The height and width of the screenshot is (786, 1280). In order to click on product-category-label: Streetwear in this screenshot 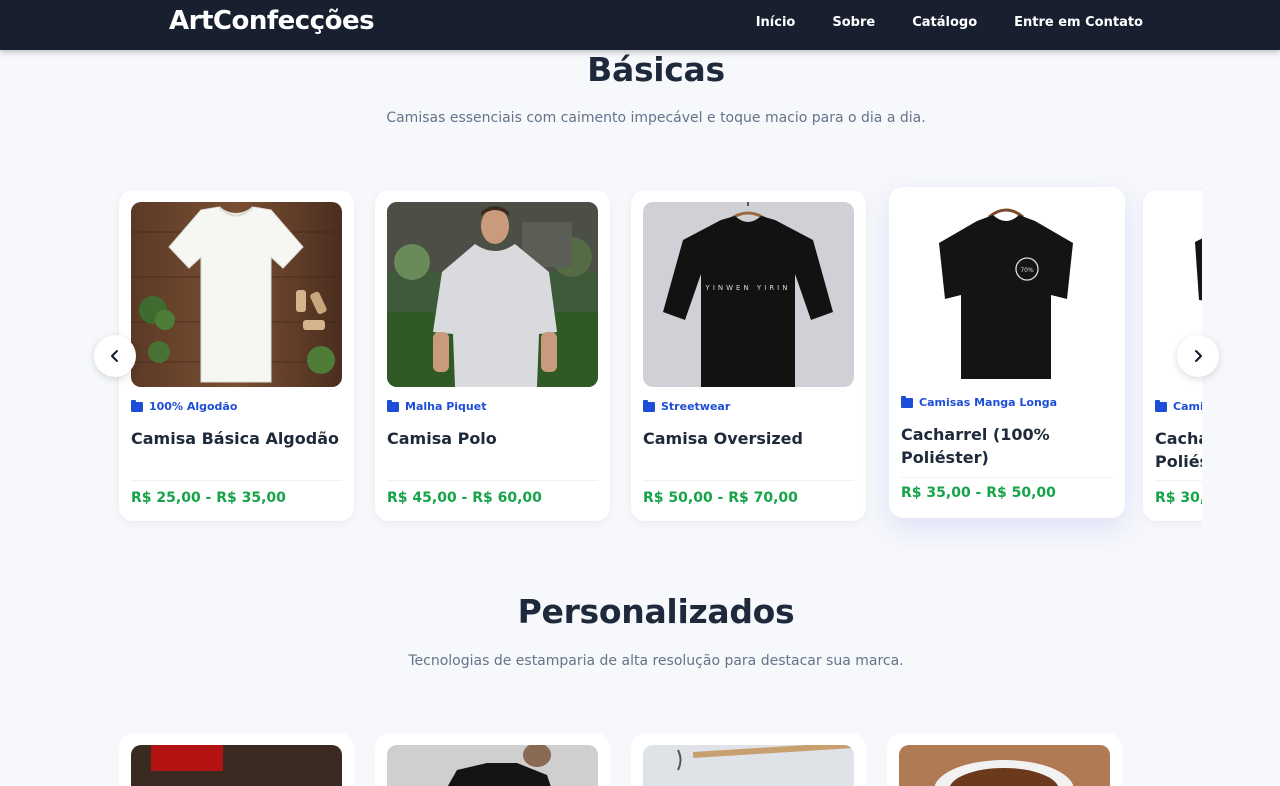, I will do `click(696, 406)`.